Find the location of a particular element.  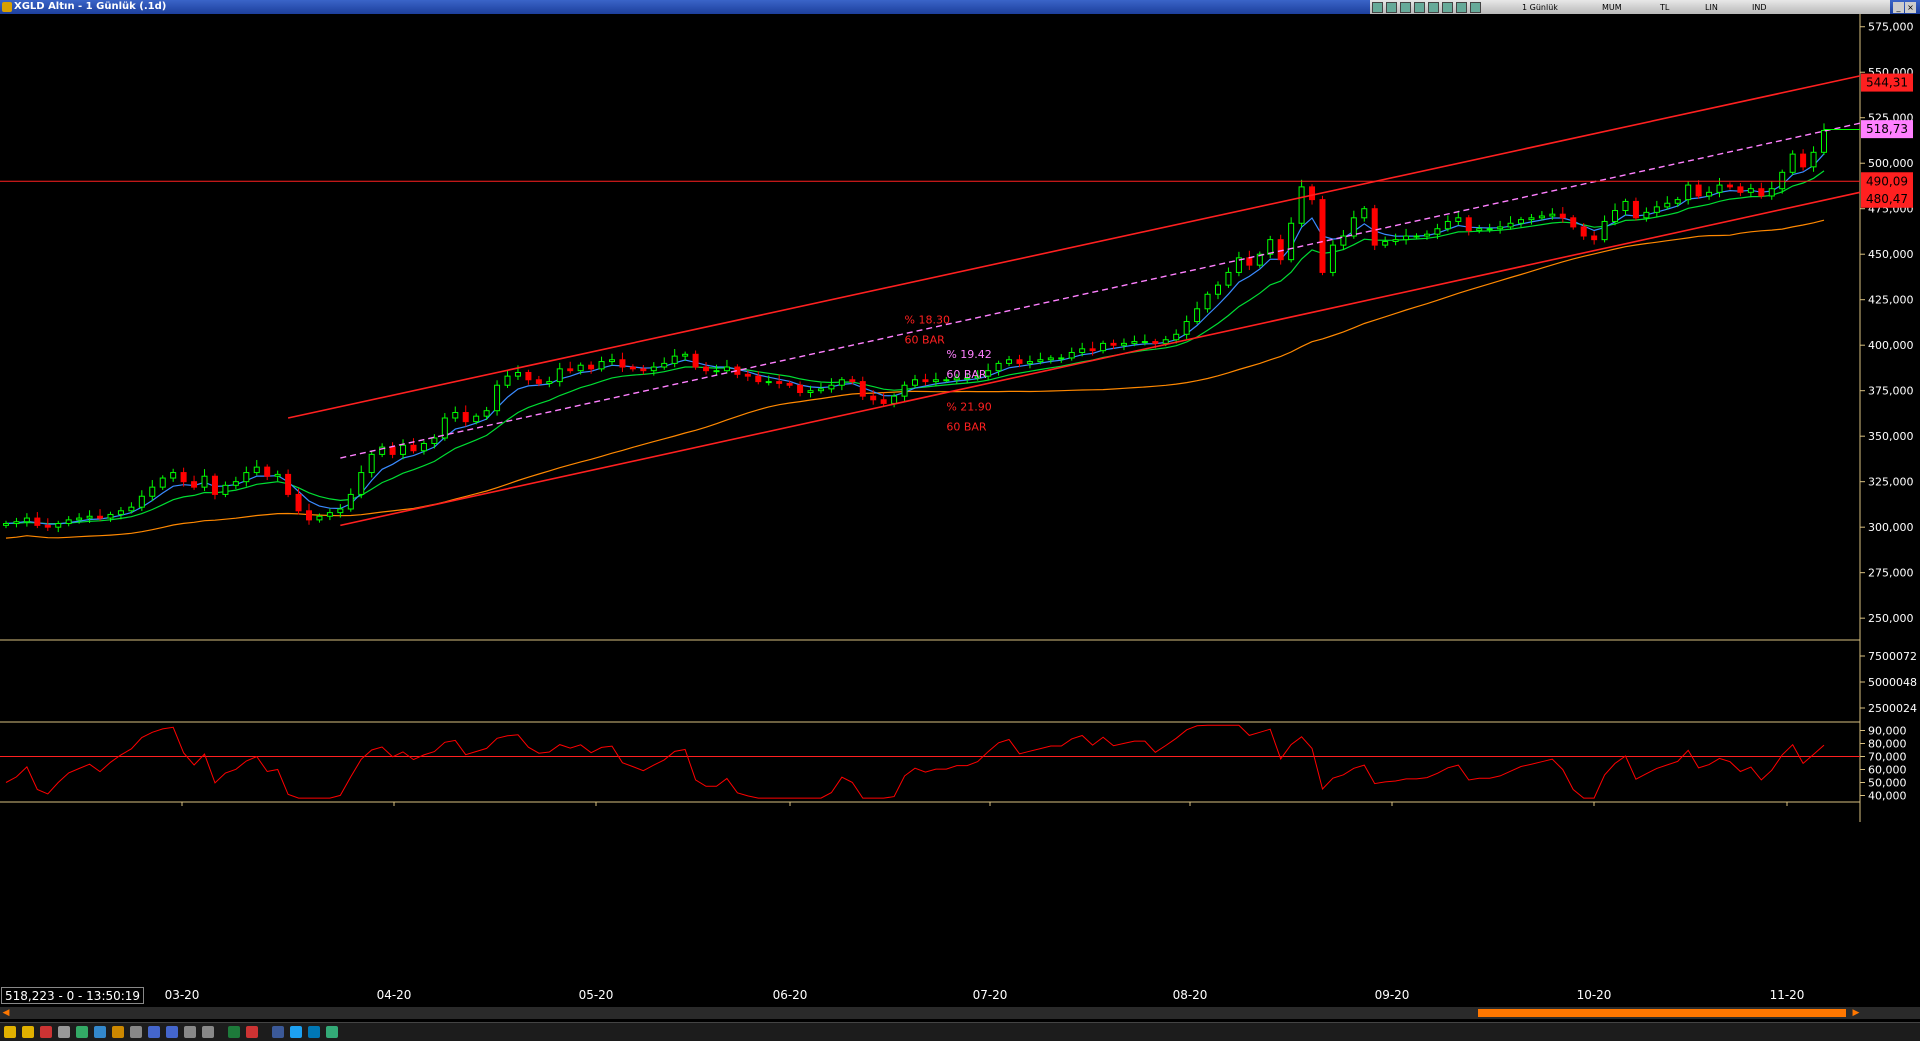

linkedin-icon is located at coordinates (314, 1032).